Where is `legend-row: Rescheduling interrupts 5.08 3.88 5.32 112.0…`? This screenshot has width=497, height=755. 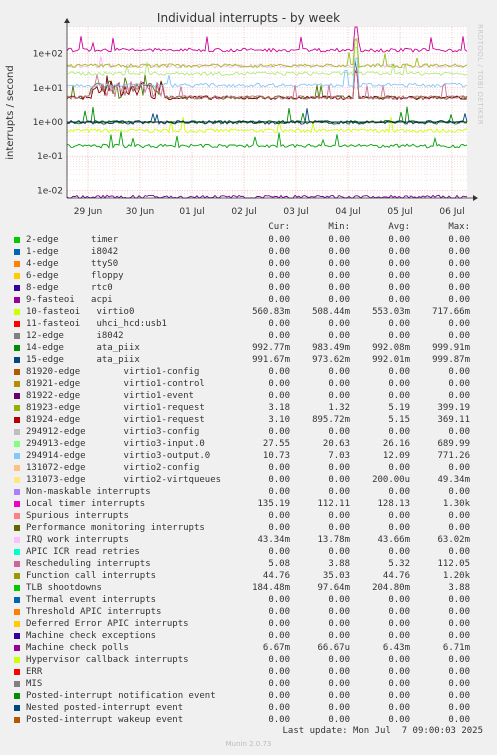
legend-row: Rescheduling interrupts 5.08 3.88 5.32 112.0… is located at coordinates (248, 564).